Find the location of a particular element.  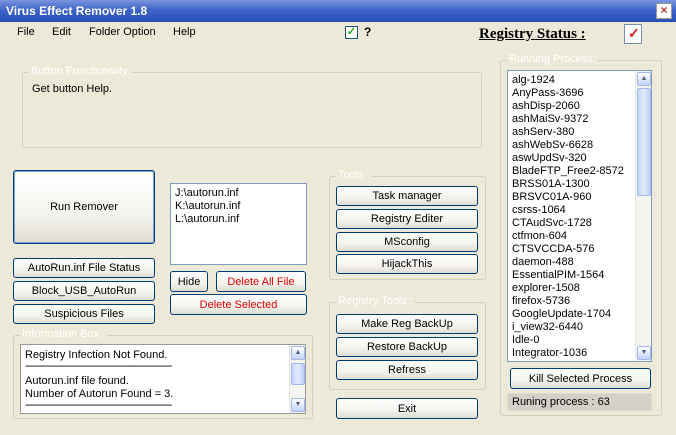

title-bar: Virus Effect Remover 1.8 × is located at coordinates (338, 11).